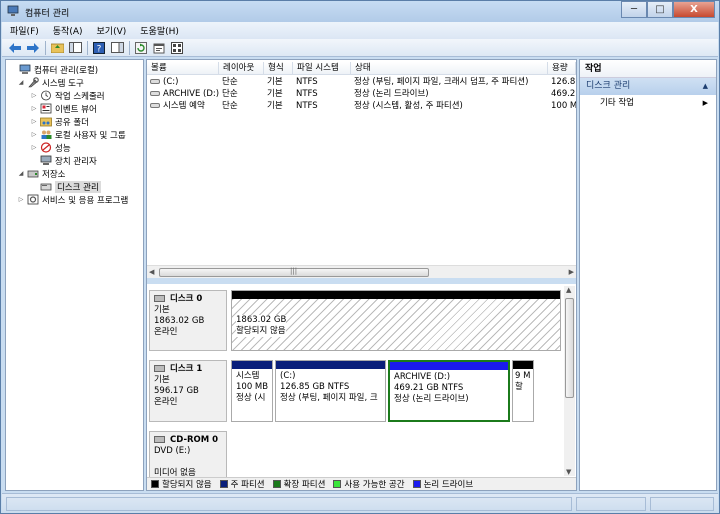 The image size is (720, 514). I want to click on partition-system-reserved: 시스템 100 MB 정상 (시, so click(252, 391).